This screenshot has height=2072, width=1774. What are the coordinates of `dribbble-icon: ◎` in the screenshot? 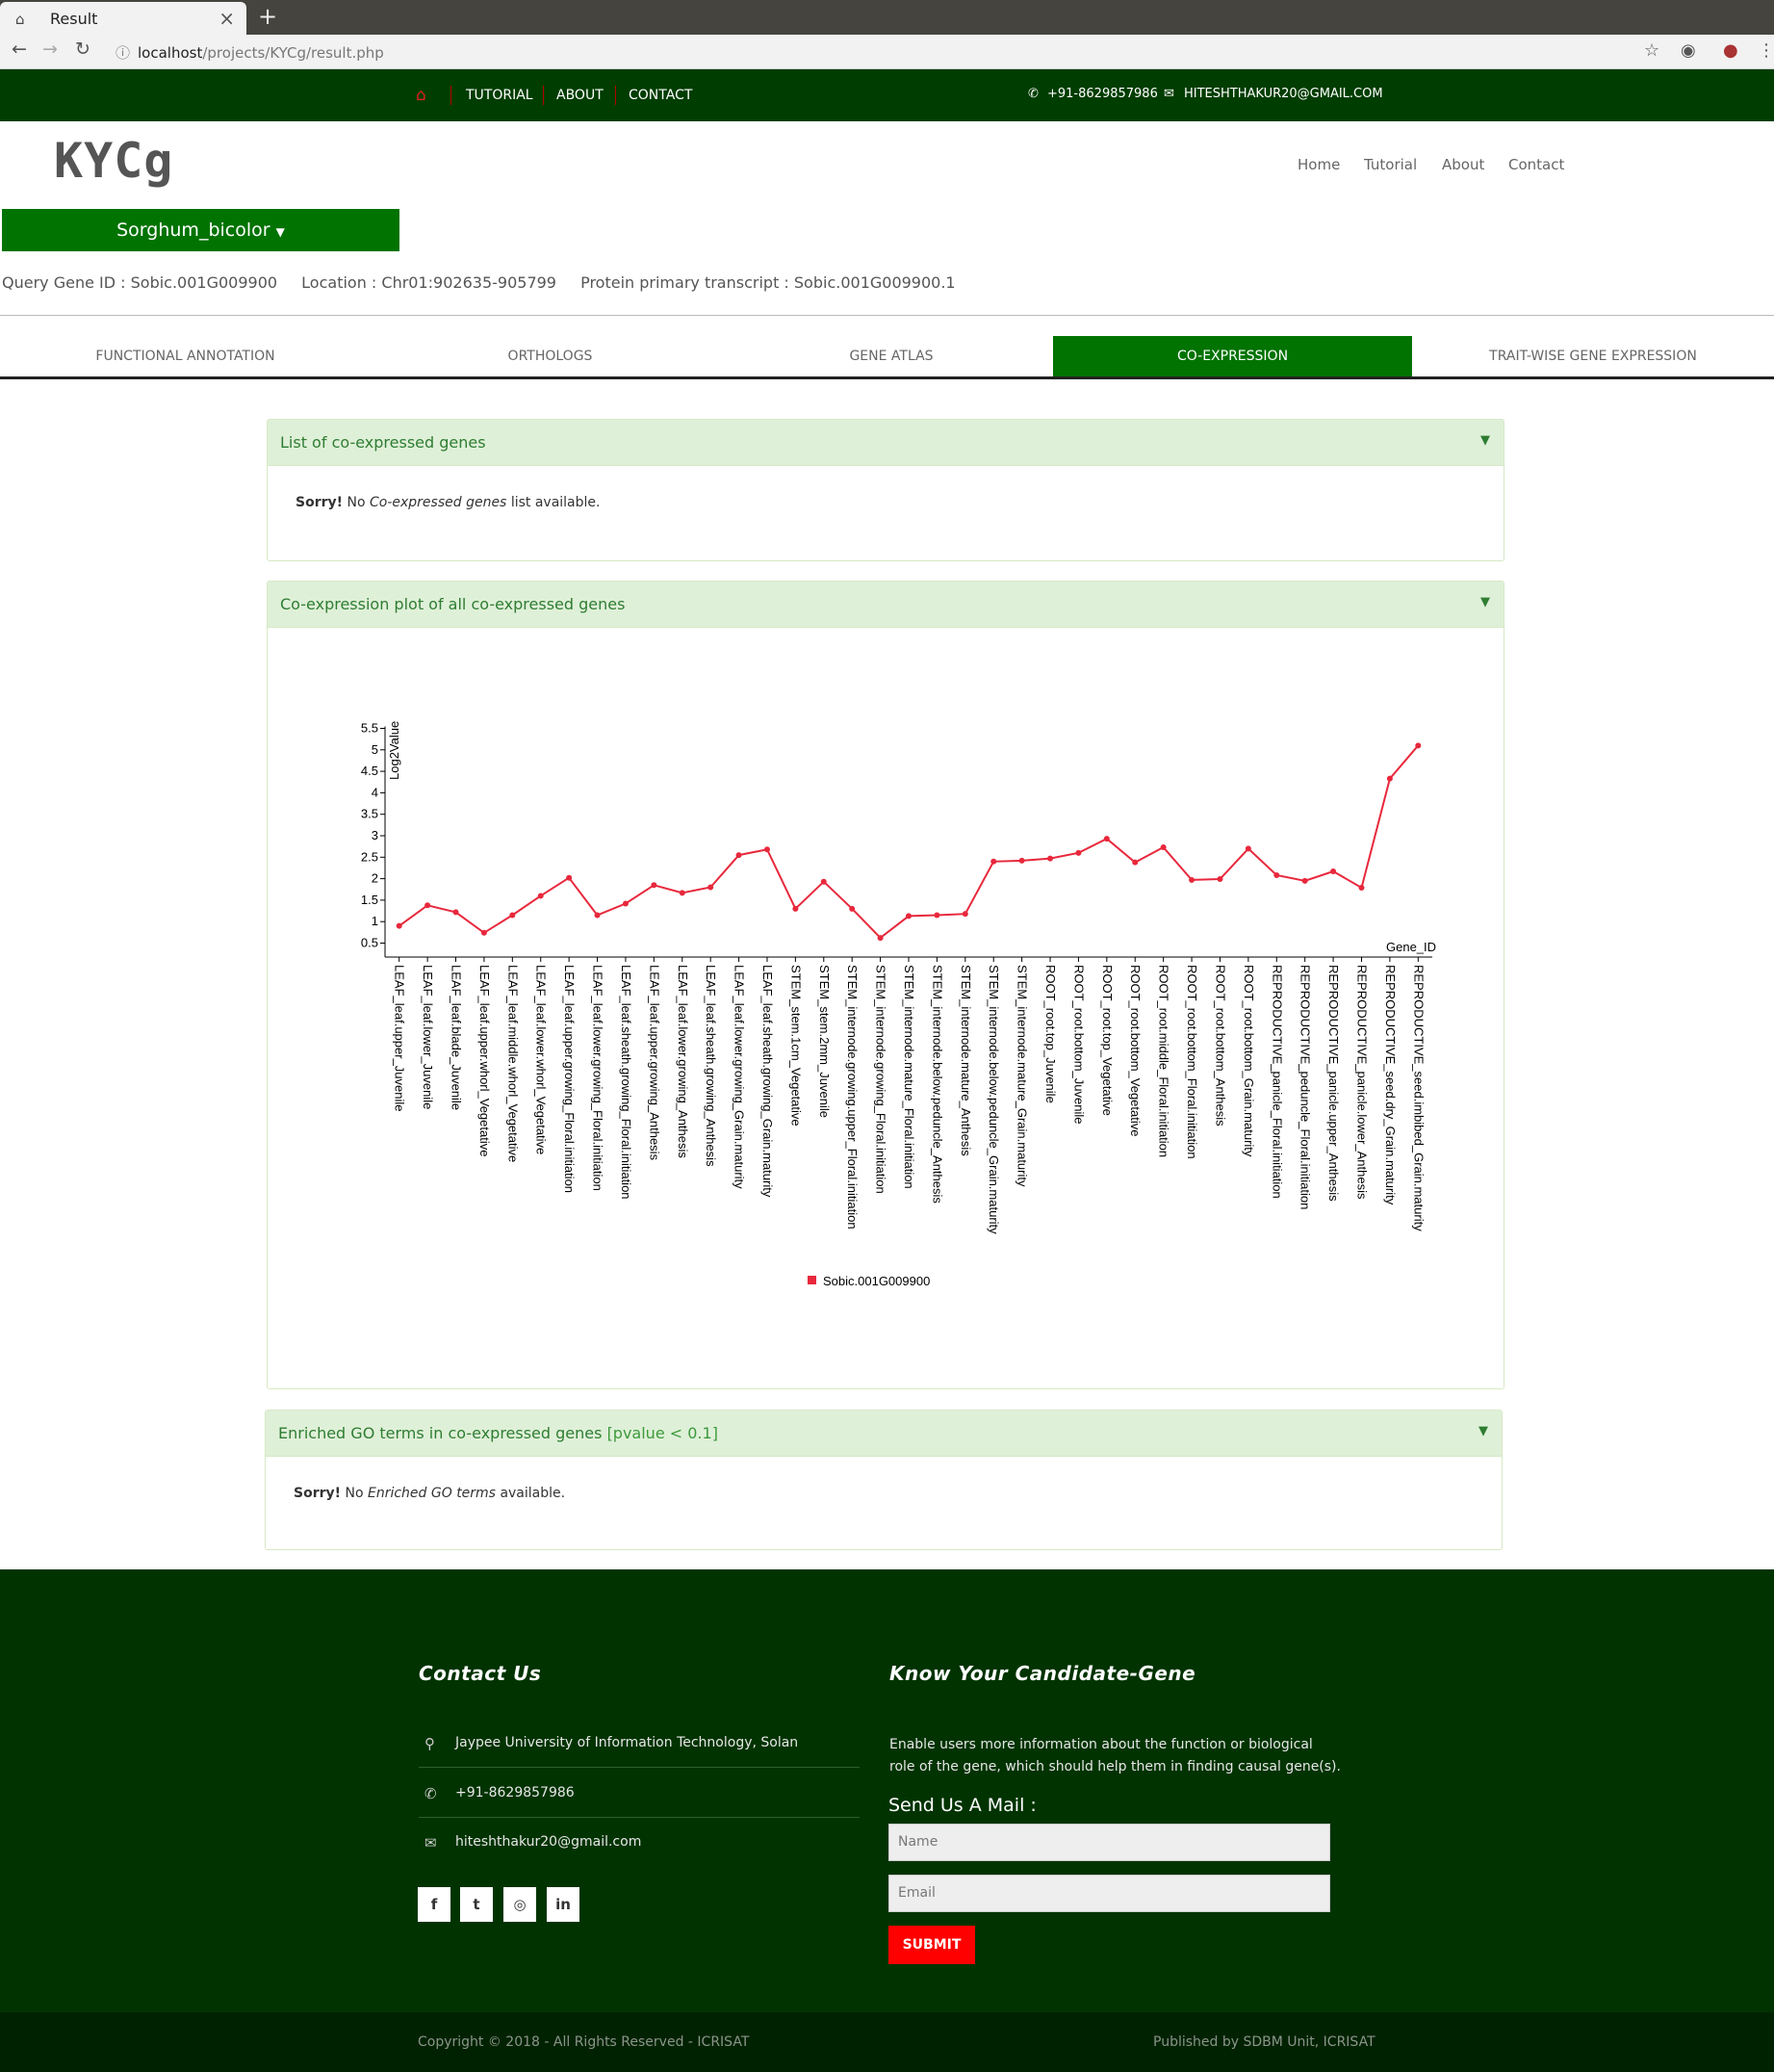 It's located at (519, 1904).